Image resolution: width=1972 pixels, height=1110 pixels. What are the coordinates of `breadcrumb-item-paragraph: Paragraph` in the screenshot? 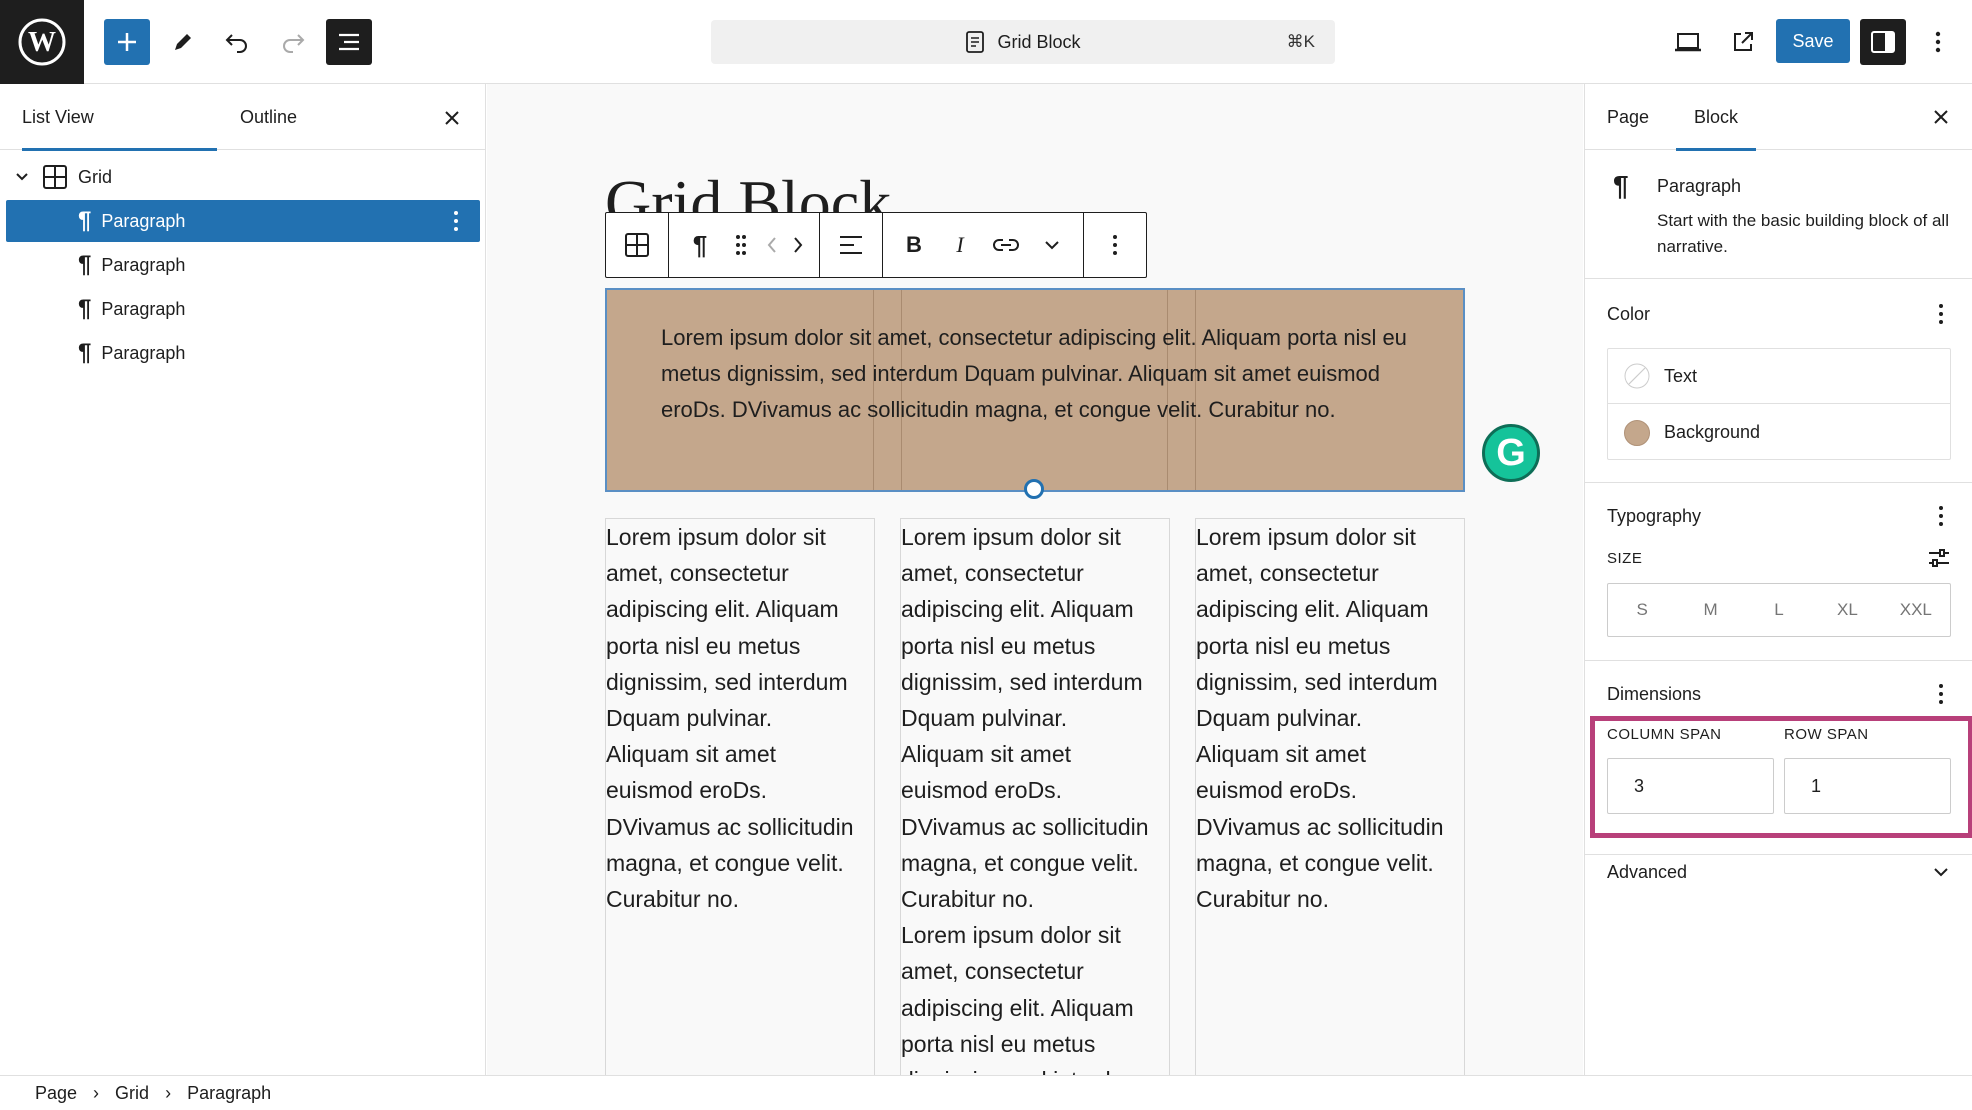 It's located at (229, 1093).